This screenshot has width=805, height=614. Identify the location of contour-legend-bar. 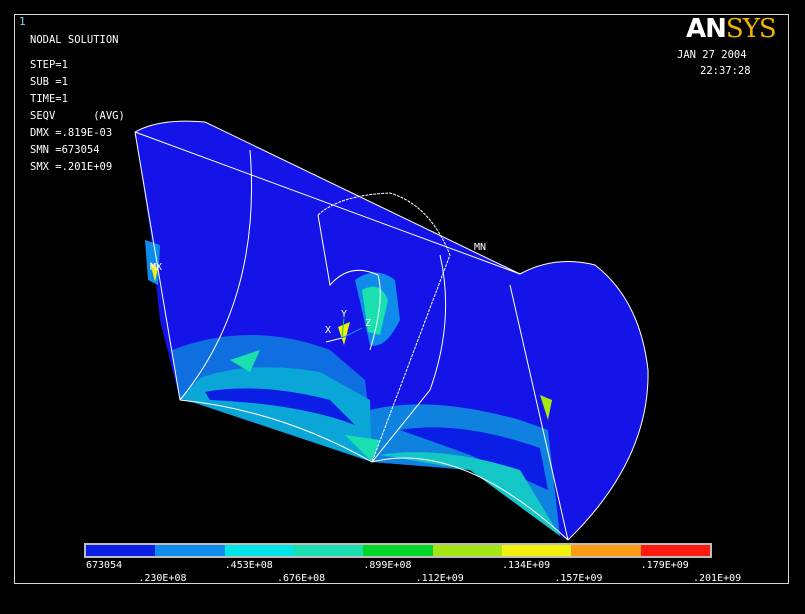
(398, 550).